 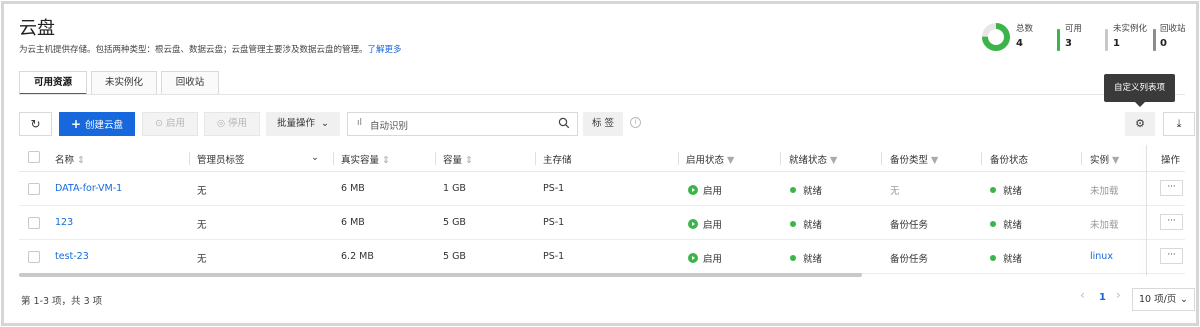 I want to click on enable-button: ⊙ 启用, so click(x=170, y=124).